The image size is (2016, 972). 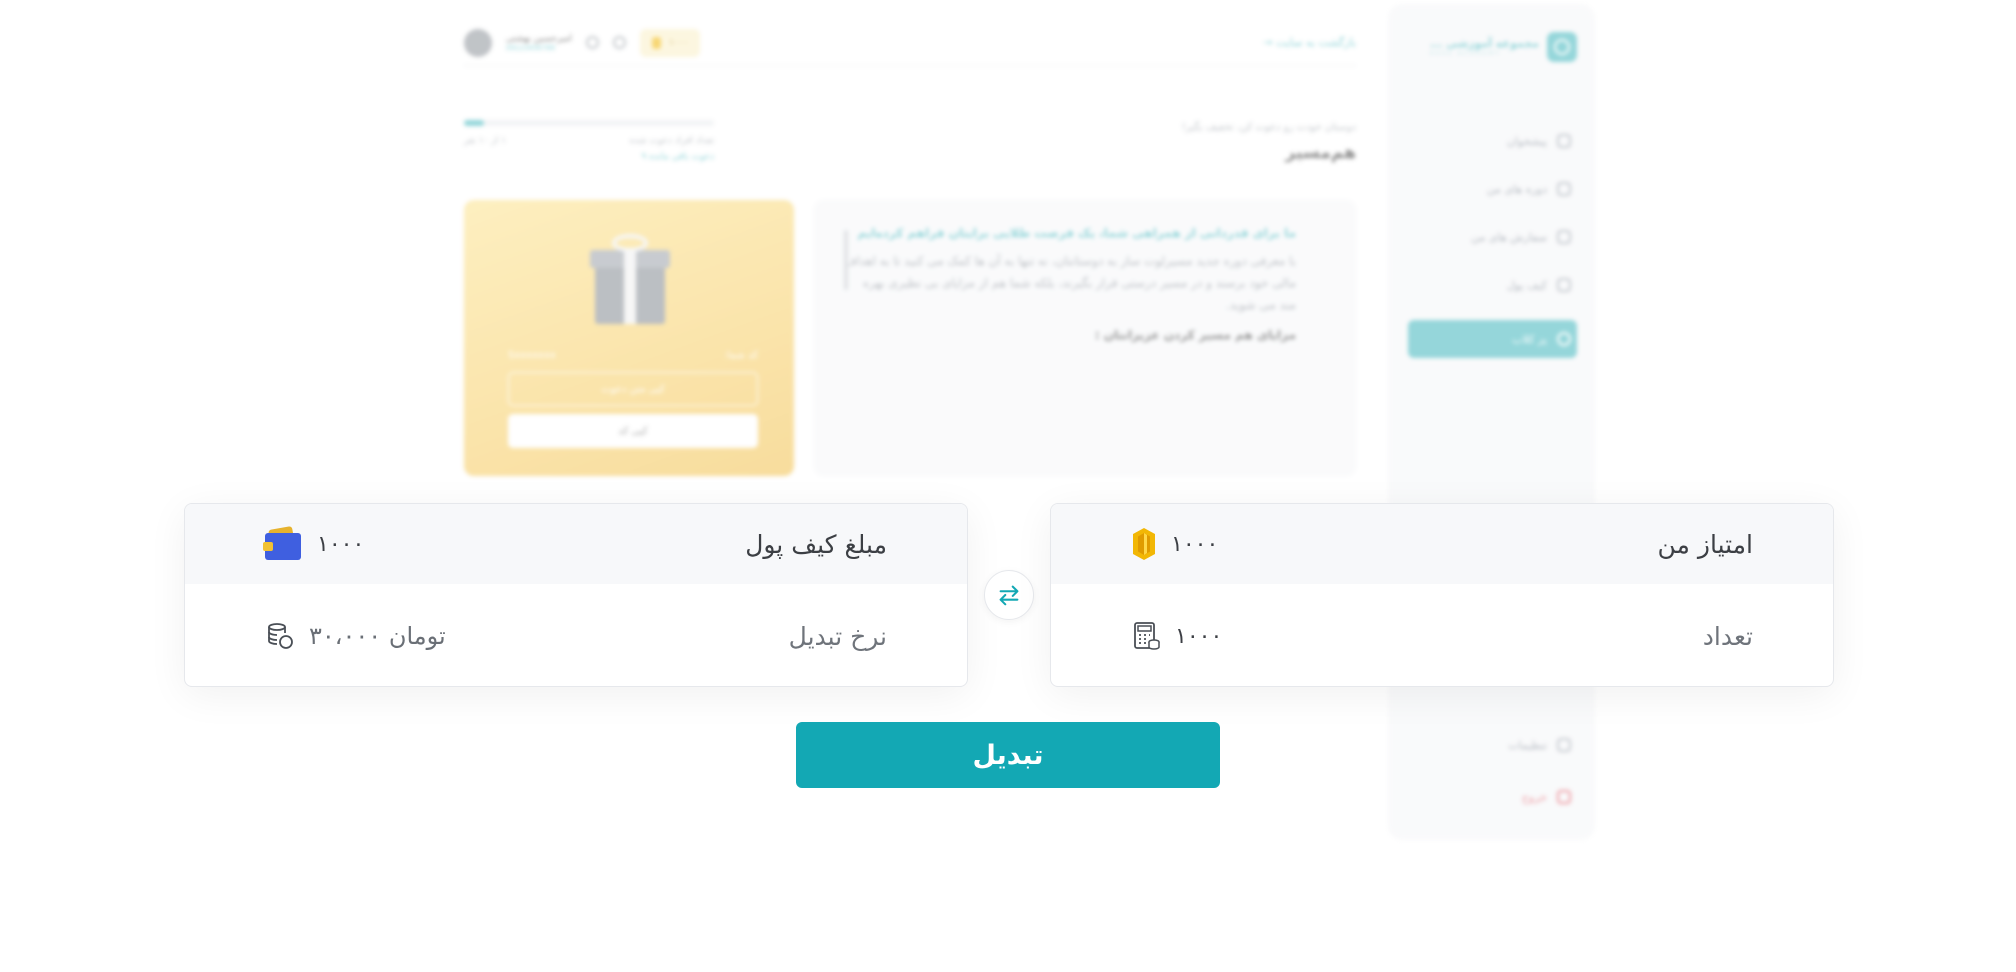 What do you see at coordinates (280, 636) in the screenshot?
I see `coins-stack-icon` at bounding box center [280, 636].